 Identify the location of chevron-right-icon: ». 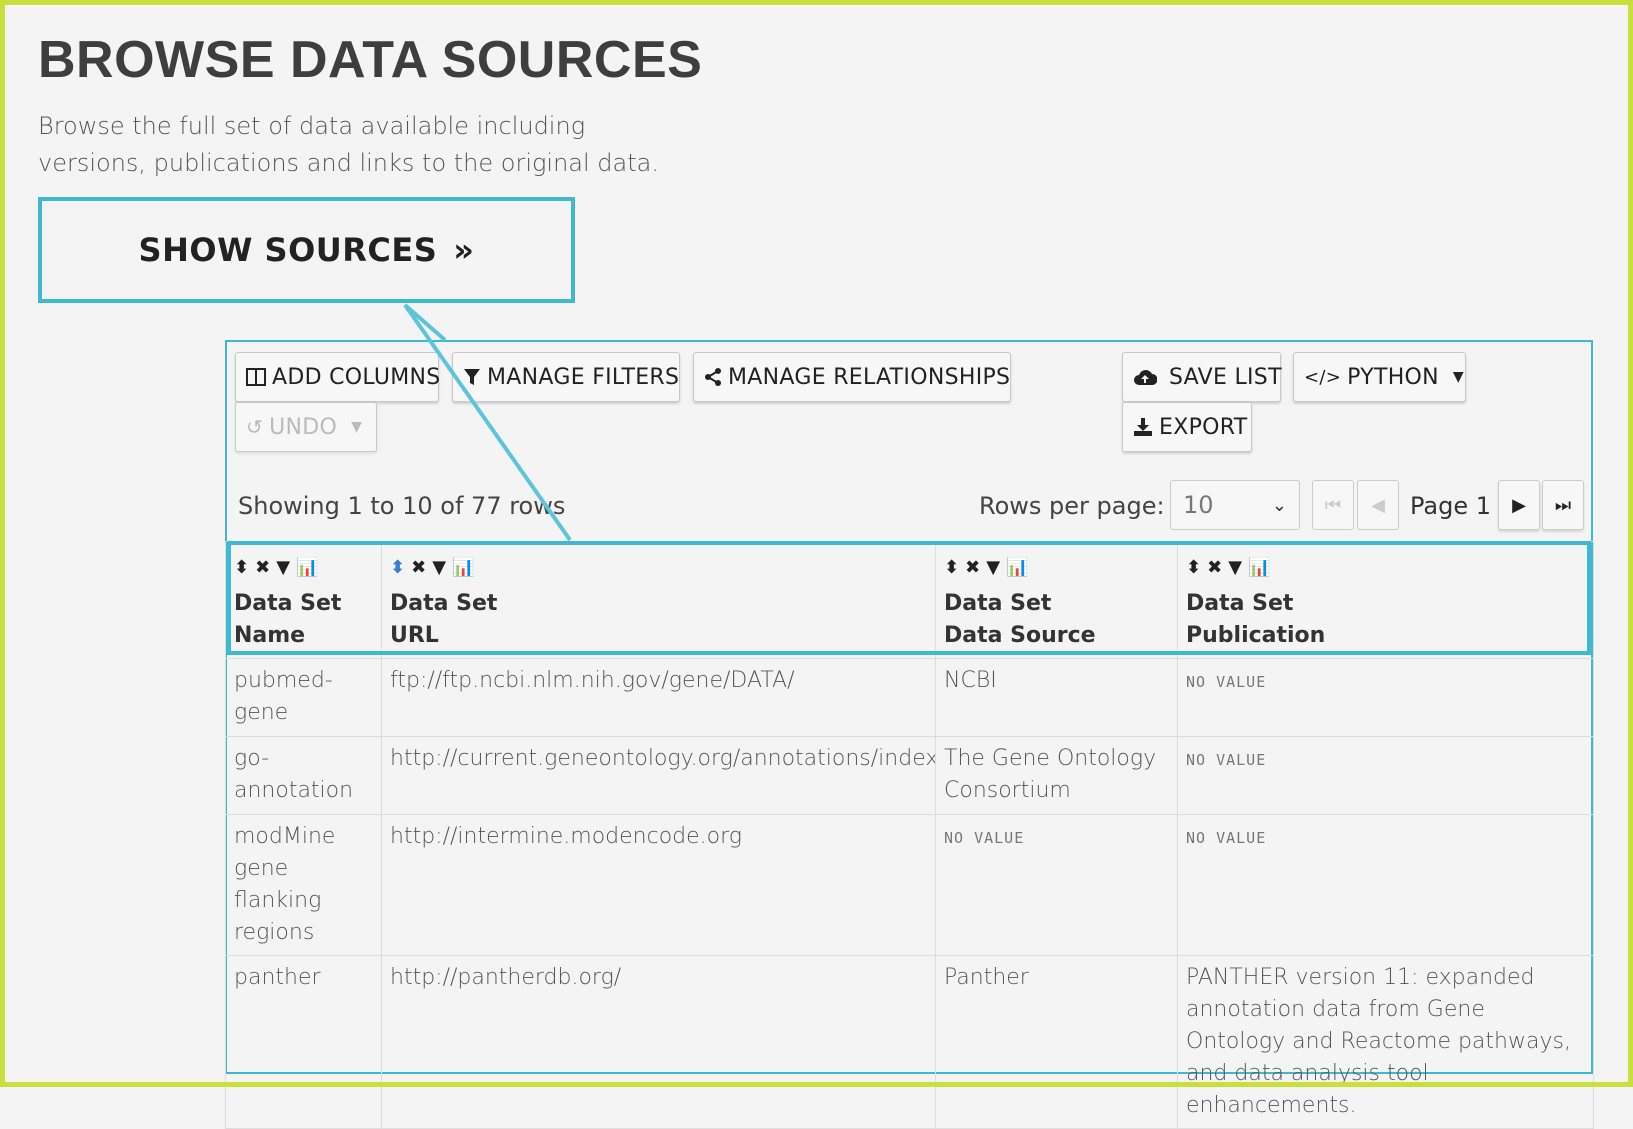
(464, 250).